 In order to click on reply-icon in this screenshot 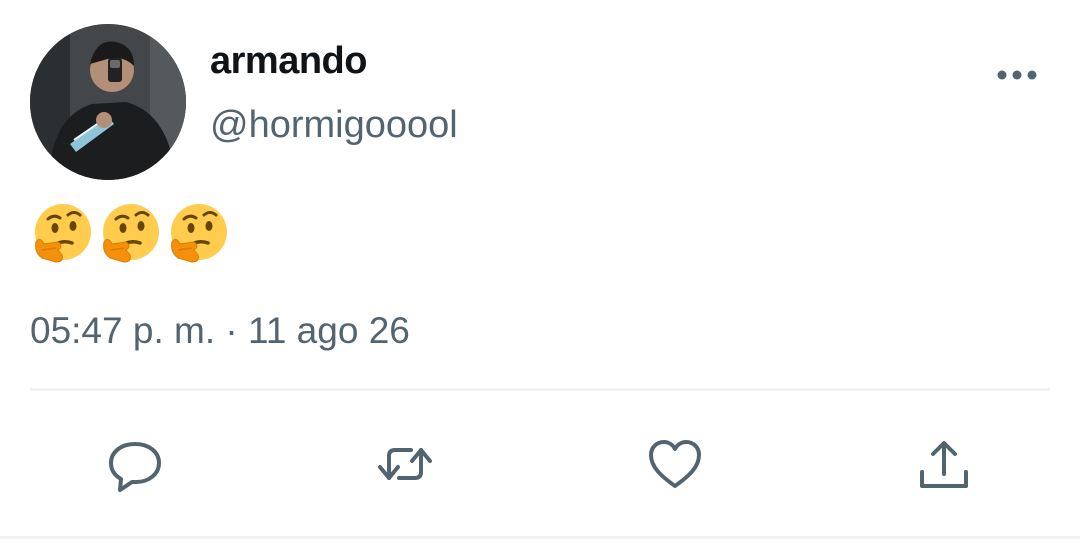, I will do `click(135, 467)`.